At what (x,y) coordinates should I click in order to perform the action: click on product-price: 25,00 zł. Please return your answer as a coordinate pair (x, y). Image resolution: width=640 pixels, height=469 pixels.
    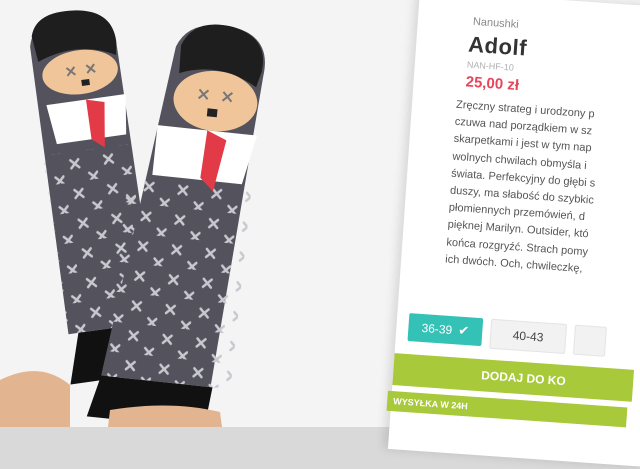
    Looking at the image, I should click on (492, 84).